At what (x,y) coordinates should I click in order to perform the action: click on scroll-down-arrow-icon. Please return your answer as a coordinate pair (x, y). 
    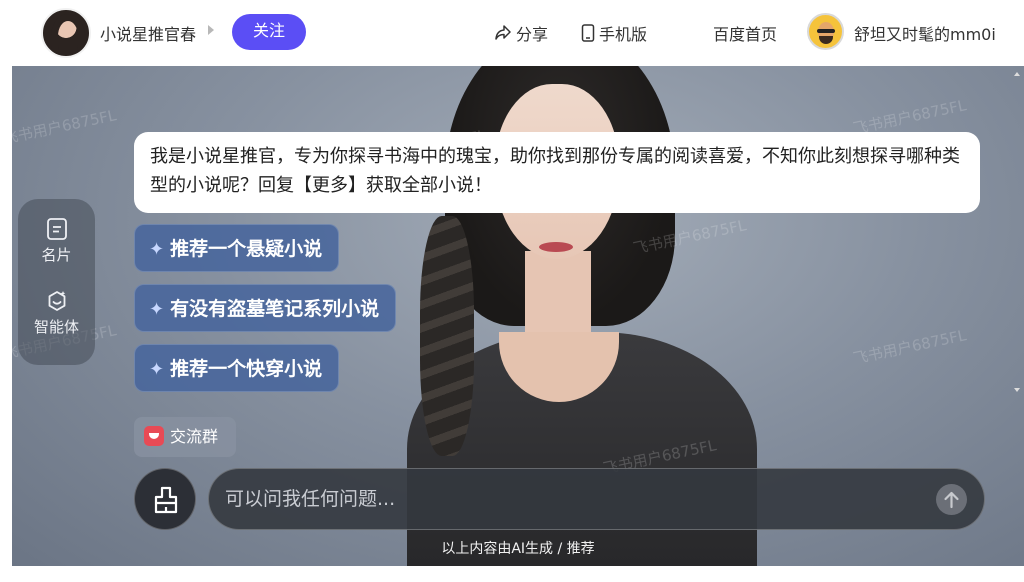
    Looking at the image, I should click on (1017, 390).